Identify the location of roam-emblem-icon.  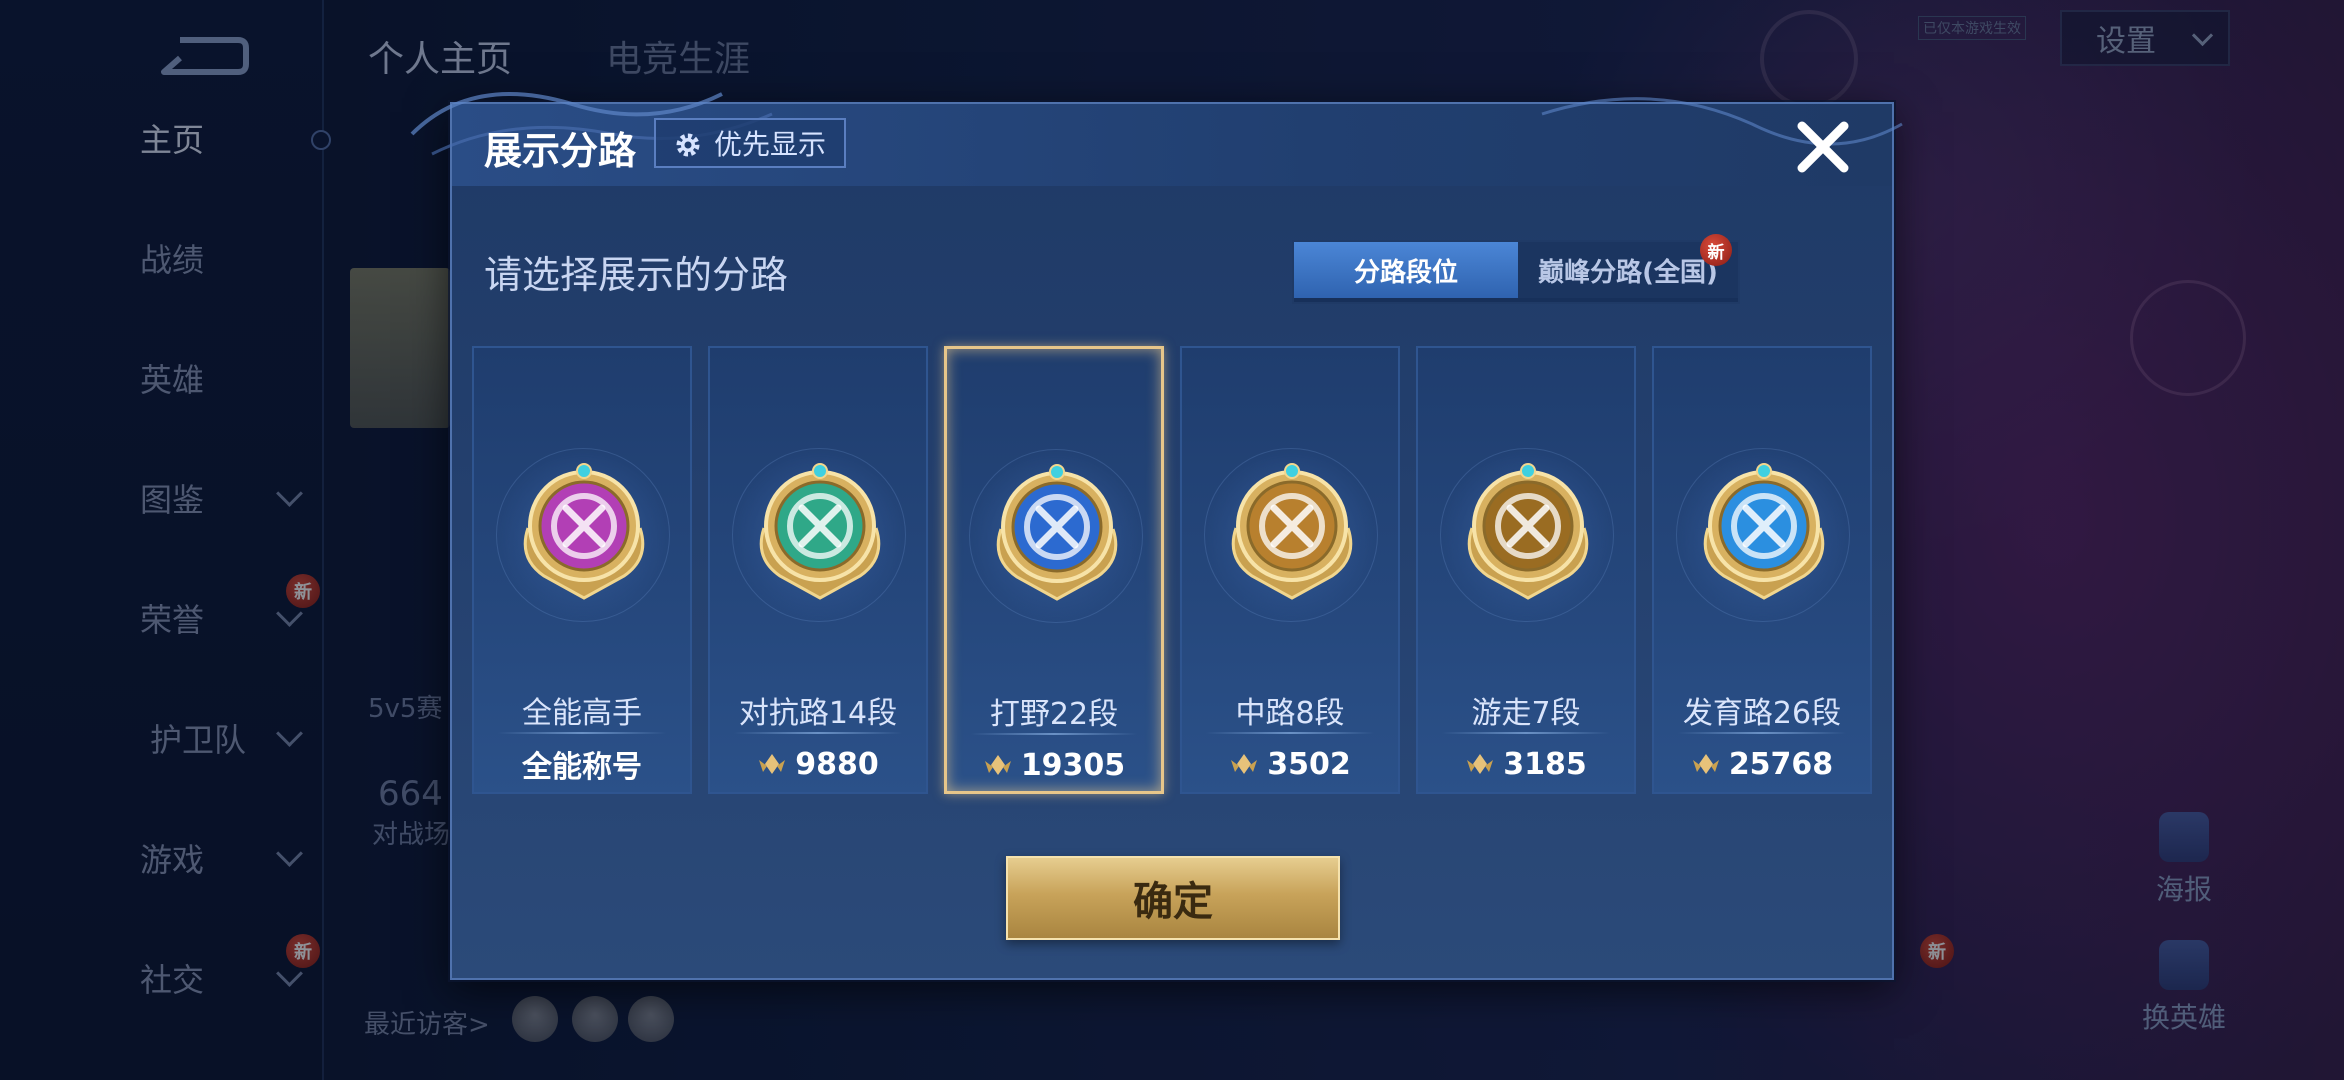
(1528, 531).